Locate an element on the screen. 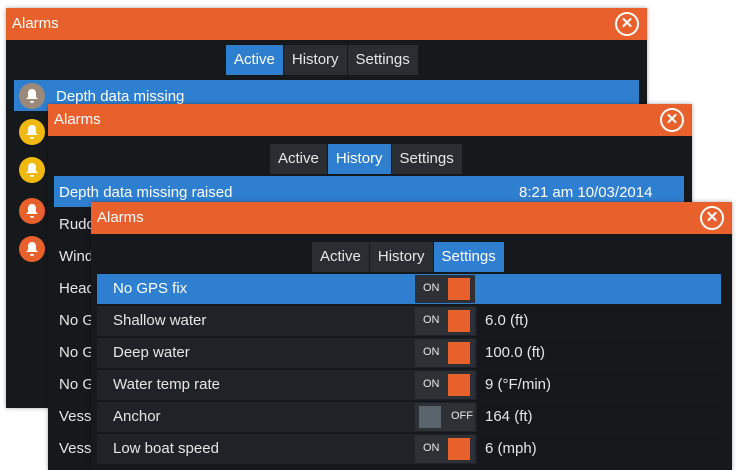 The image size is (737, 470). history-row: Rudd is located at coordinates (77, 224).